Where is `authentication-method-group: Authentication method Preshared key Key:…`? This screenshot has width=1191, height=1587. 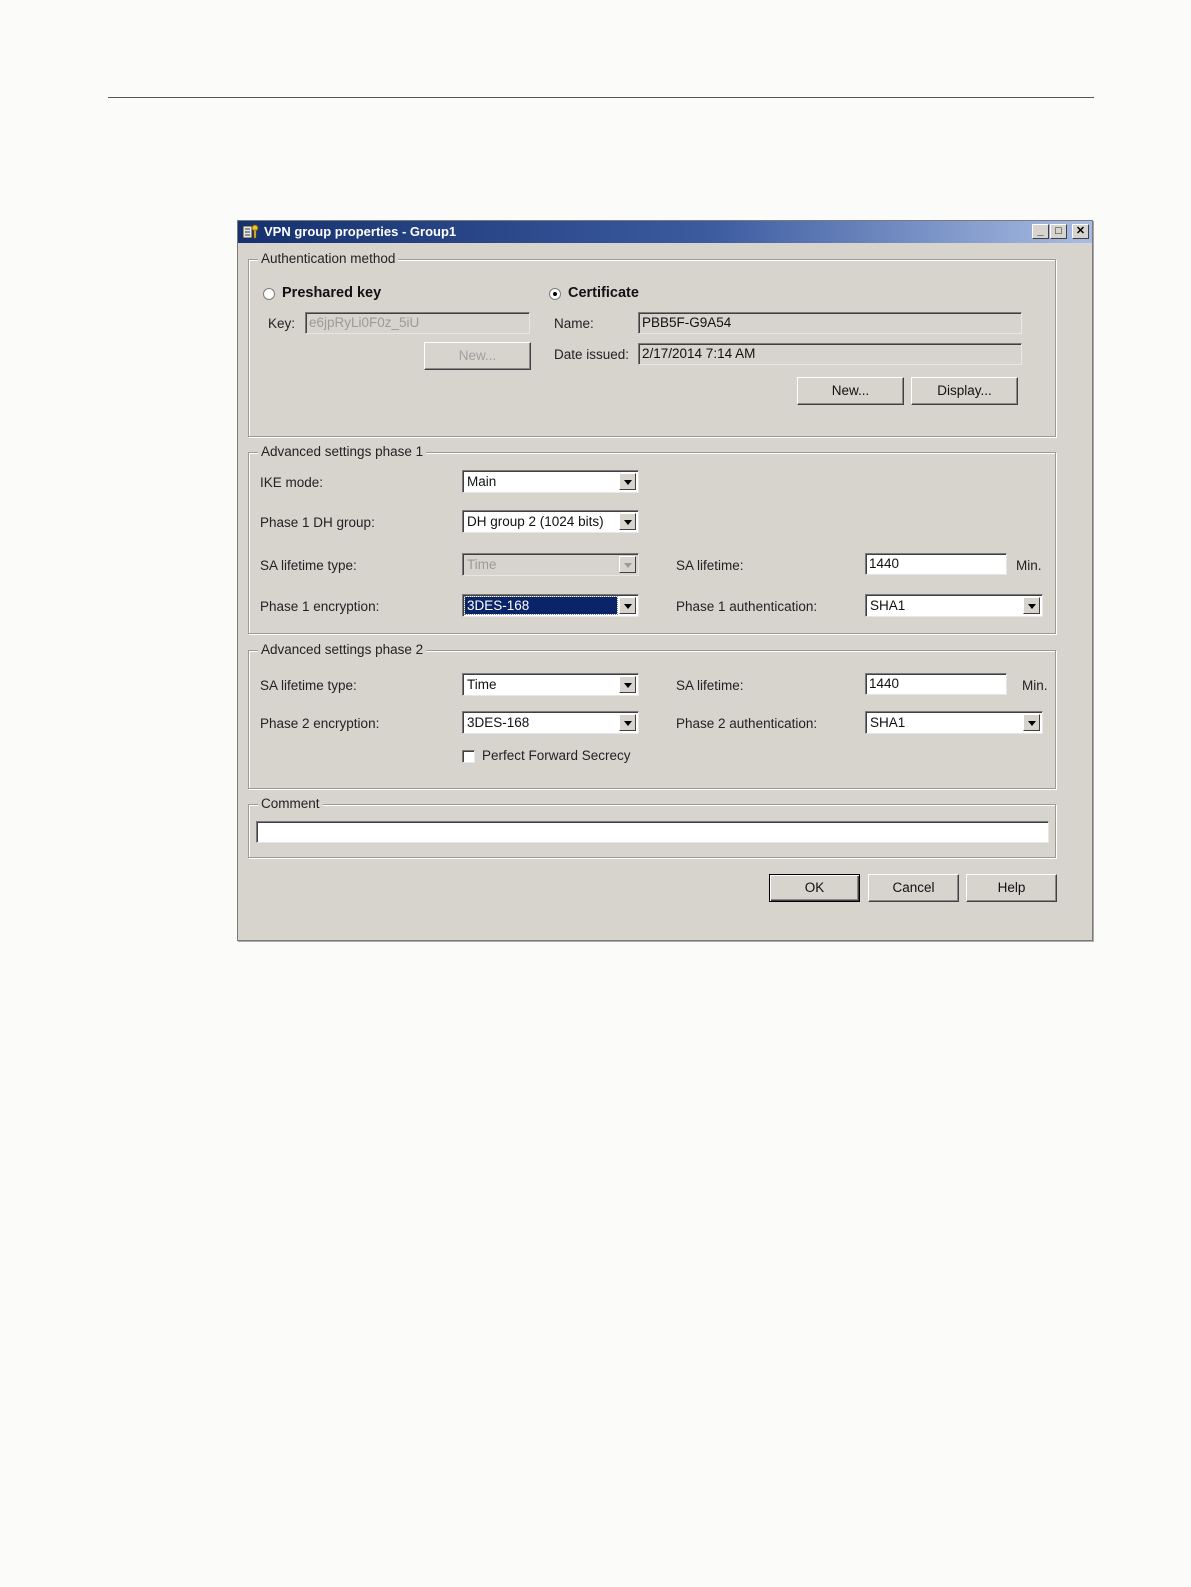
authentication-method-group: Authentication method Preshared key Key:… is located at coordinates (652, 344).